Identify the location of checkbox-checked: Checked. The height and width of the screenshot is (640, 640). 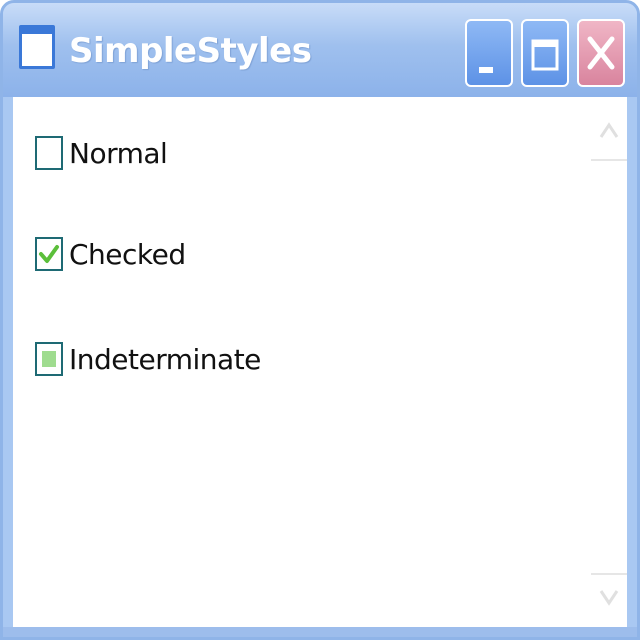
(110, 254).